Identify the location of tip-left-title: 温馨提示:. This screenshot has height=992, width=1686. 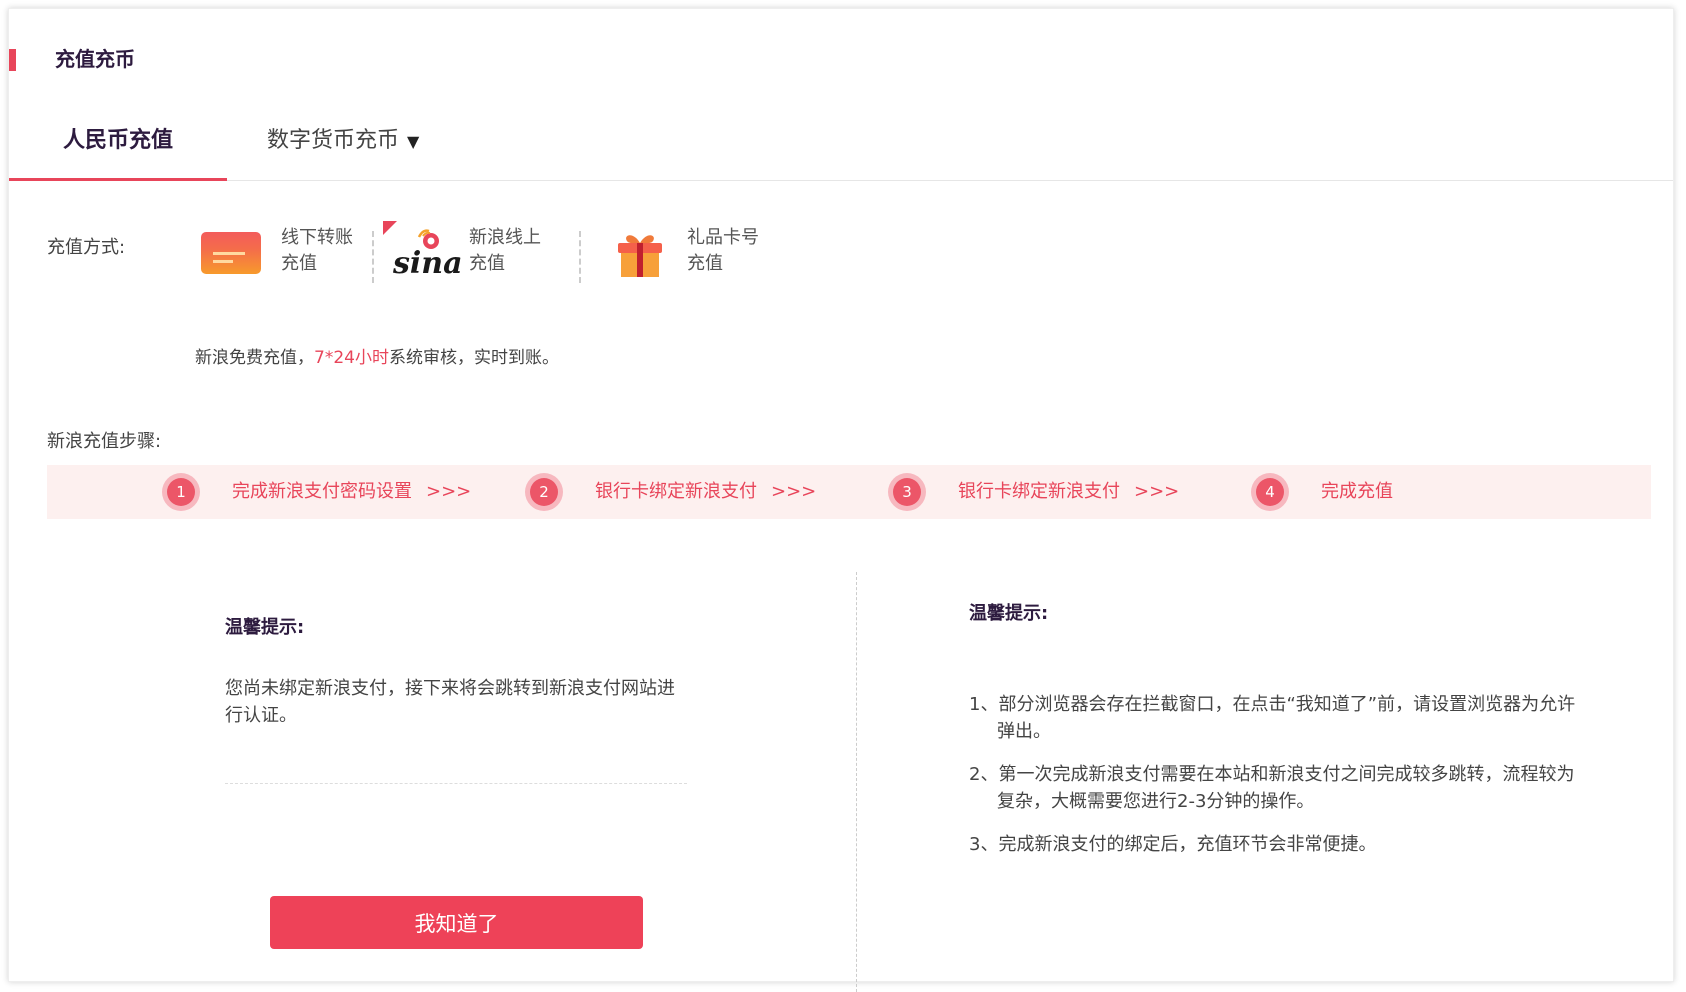
(265, 627).